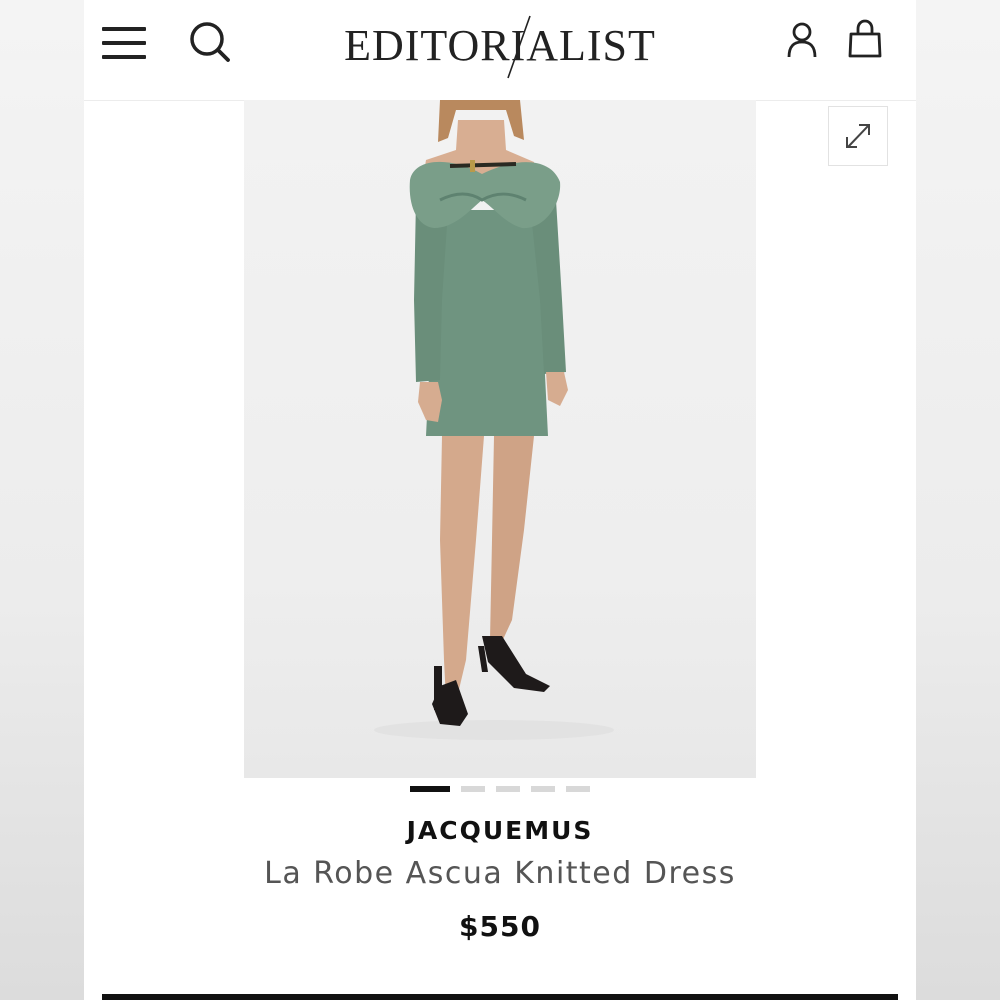 This screenshot has height=1000, width=1000. I want to click on site-header: EDITORIALIST, so click(500, 50).